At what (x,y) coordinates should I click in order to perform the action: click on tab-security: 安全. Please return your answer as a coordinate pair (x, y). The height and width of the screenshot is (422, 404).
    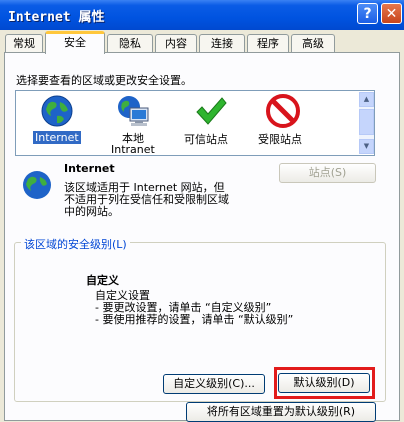
    Looking at the image, I should click on (75, 42).